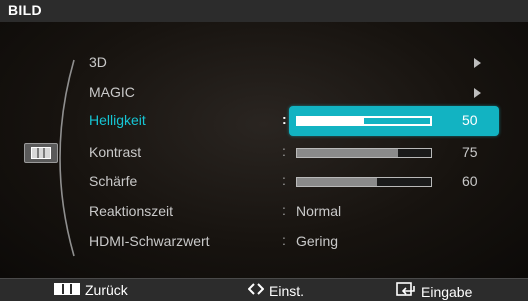 The height and width of the screenshot is (301, 528). What do you see at coordinates (98, 62) in the screenshot?
I see `menu-item-label: 3D` at bounding box center [98, 62].